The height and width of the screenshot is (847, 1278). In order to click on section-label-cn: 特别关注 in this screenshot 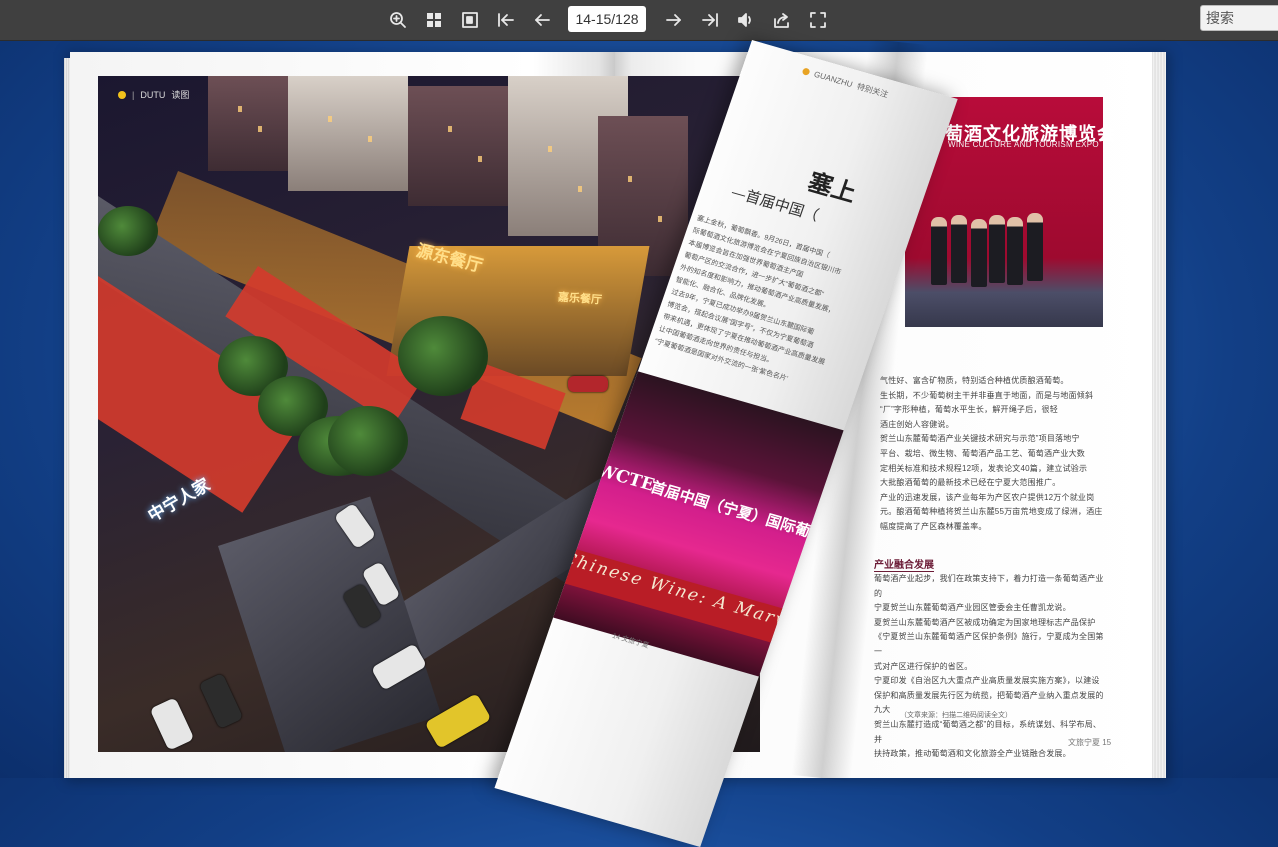, I will do `click(872, 90)`.